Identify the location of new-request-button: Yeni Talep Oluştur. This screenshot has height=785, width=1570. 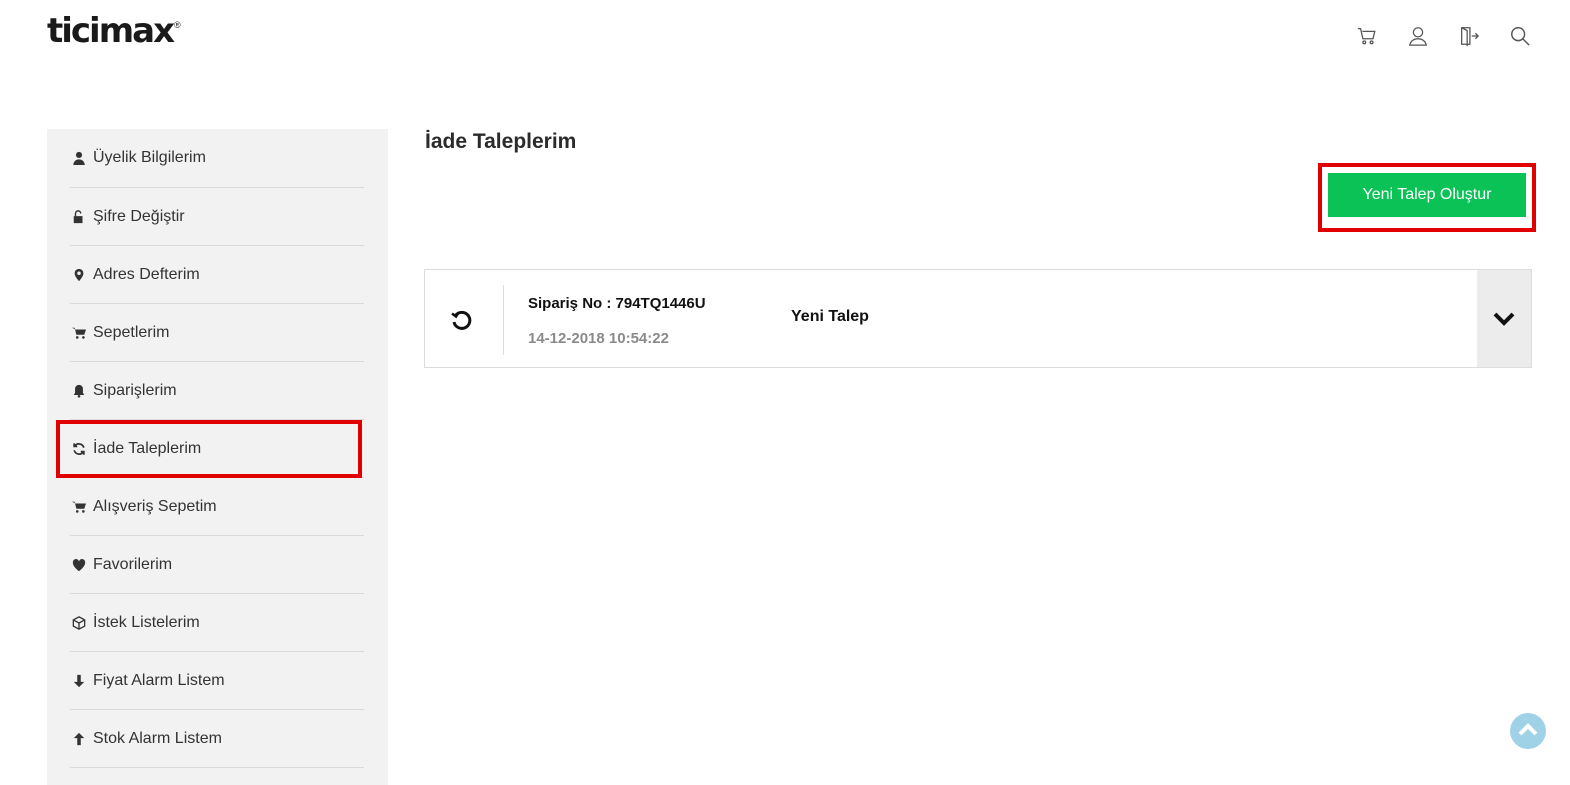
(1427, 196).